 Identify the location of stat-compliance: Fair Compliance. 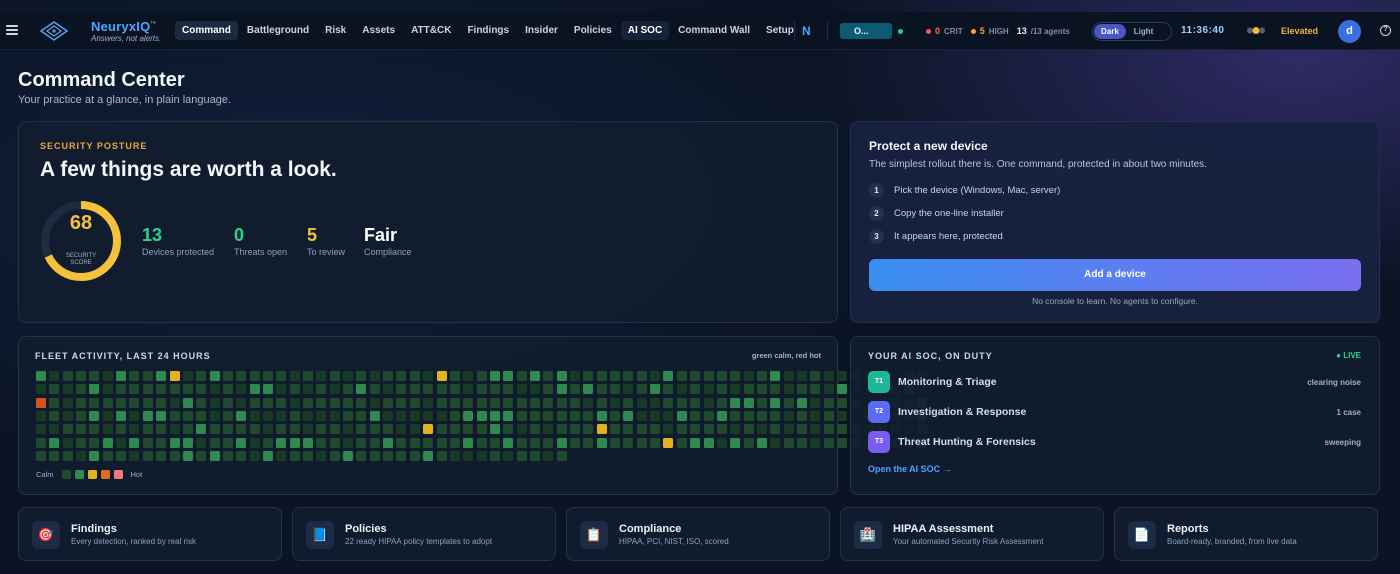
(388, 241).